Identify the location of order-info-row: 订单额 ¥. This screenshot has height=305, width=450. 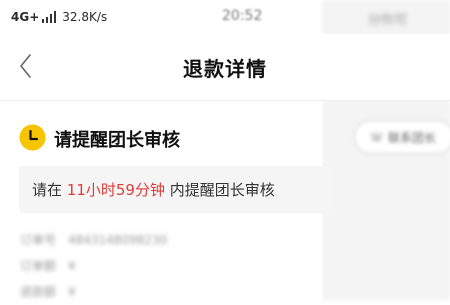
(119, 266).